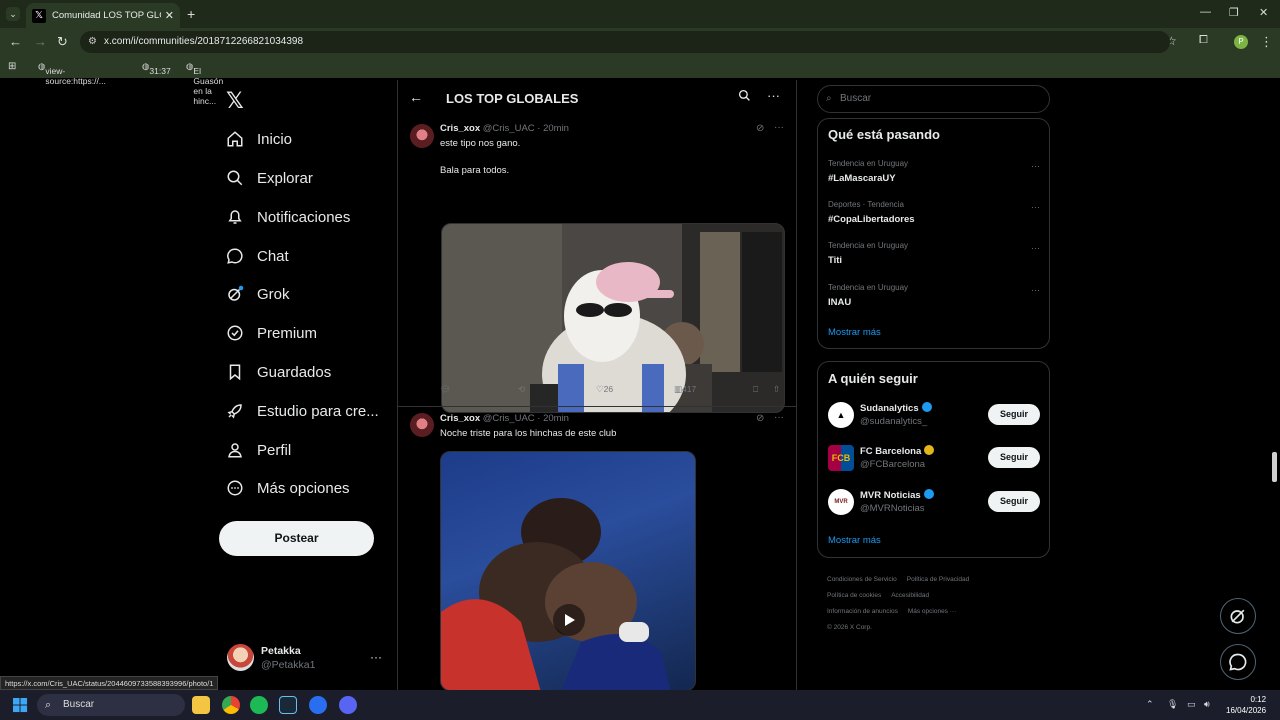 This screenshot has width=1280, height=720. I want to click on back-icon: ←, so click(15, 41).